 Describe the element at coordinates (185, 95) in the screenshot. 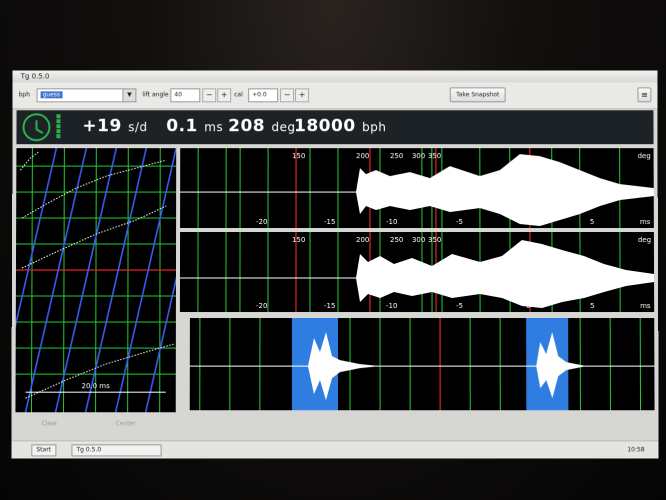

I see `lift-angle-input: 40` at that location.